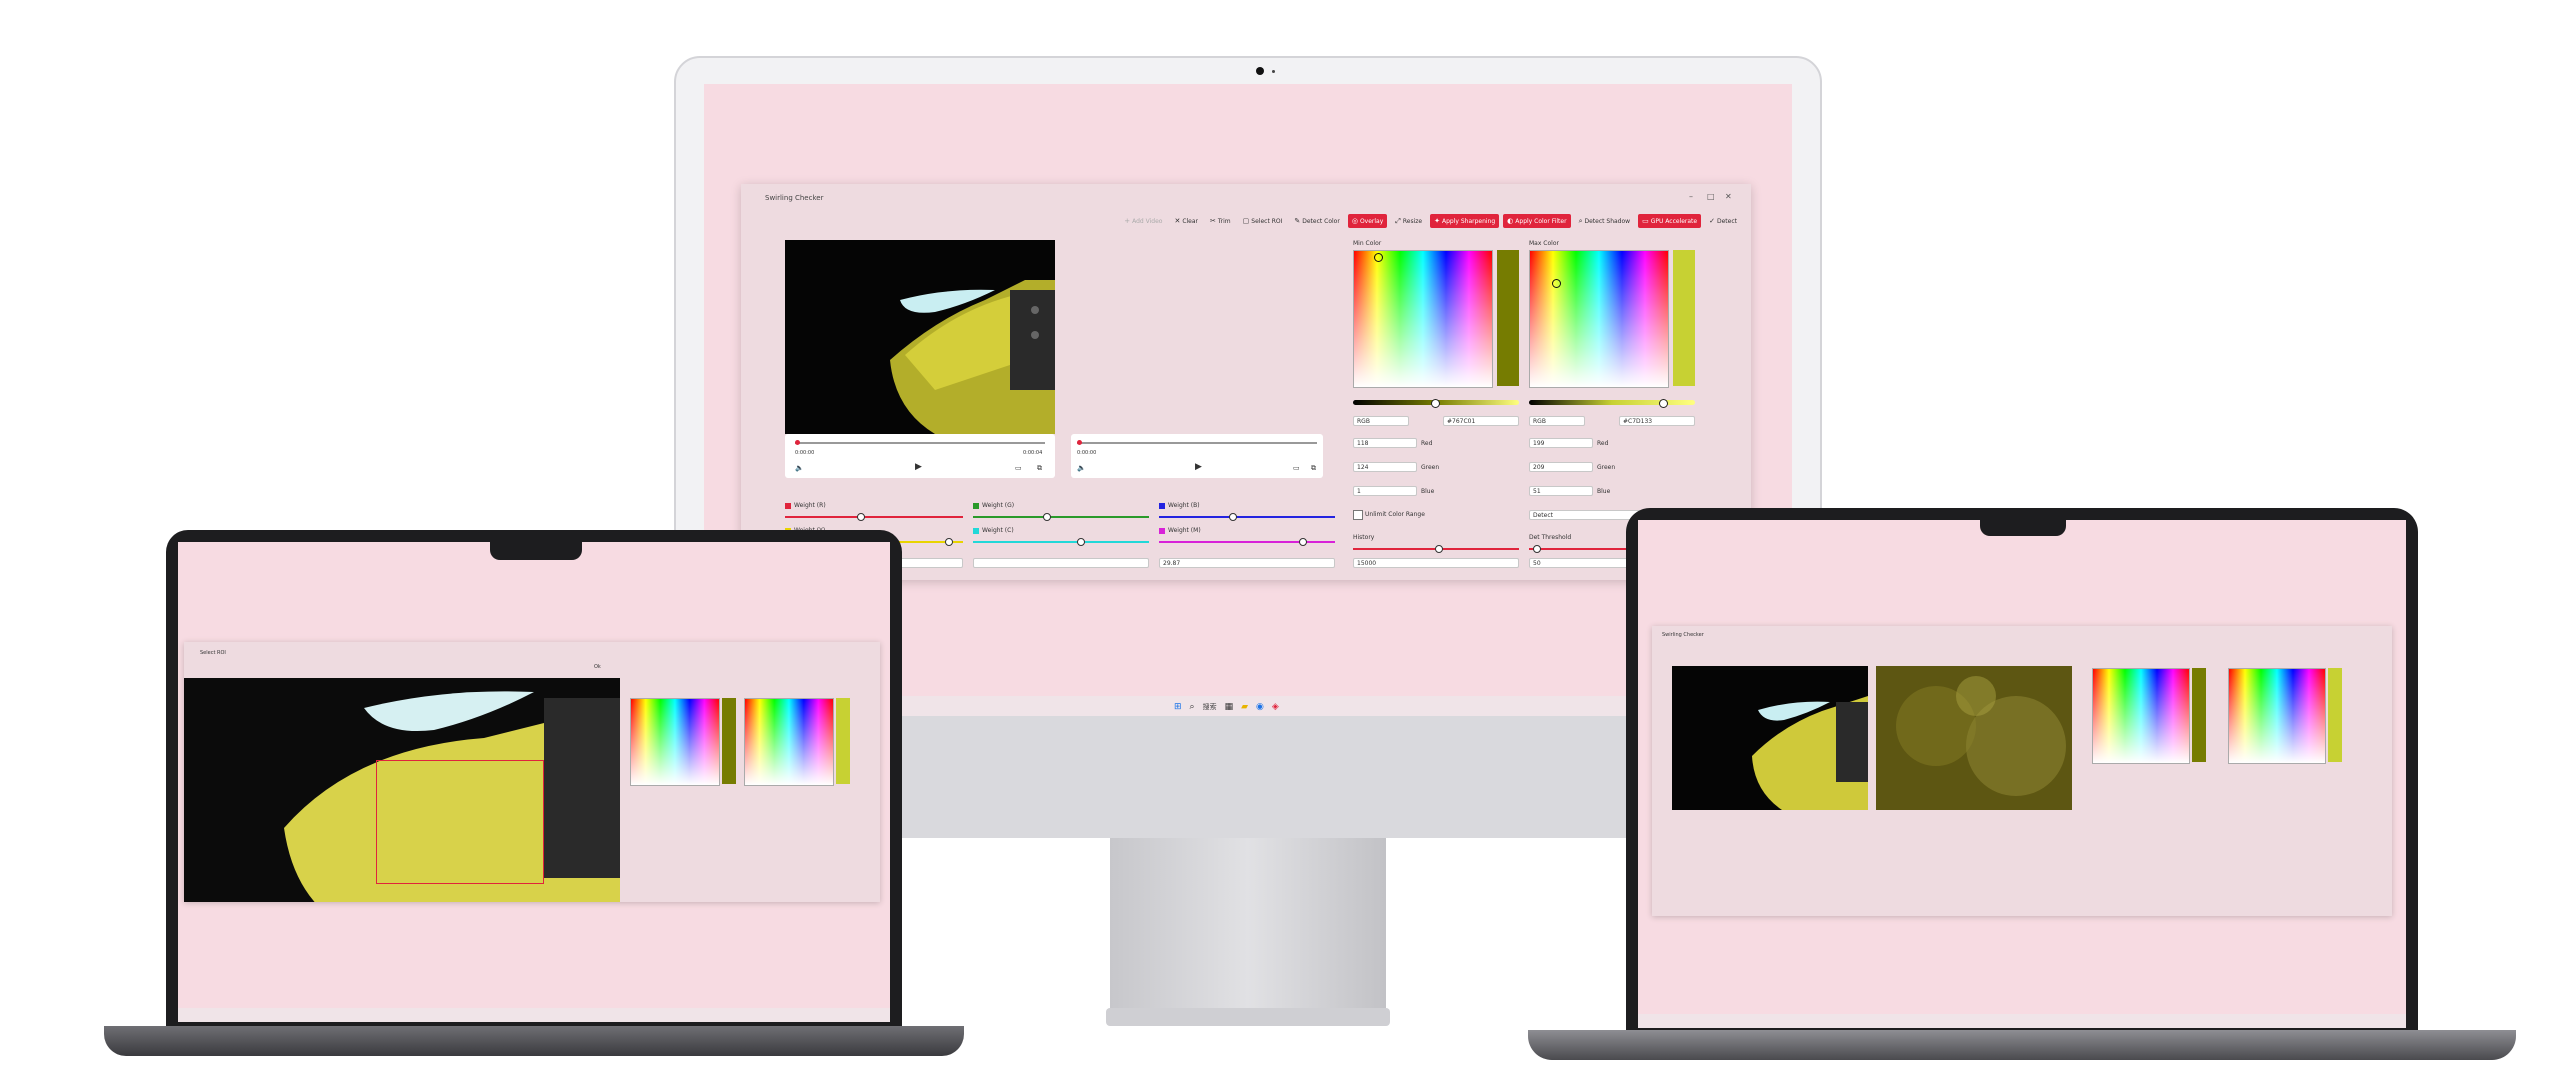  What do you see at coordinates (1313, 468) in the screenshot?
I see `popout2-icon: ⧉` at bounding box center [1313, 468].